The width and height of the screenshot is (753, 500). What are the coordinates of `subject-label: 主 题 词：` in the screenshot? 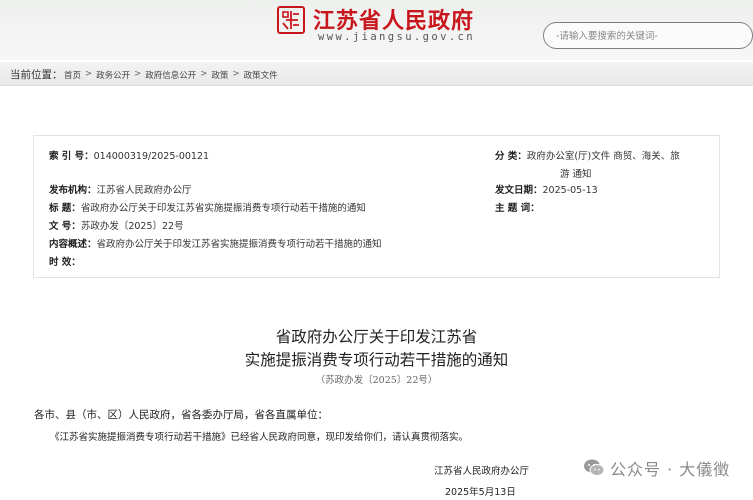 It's located at (517, 208).